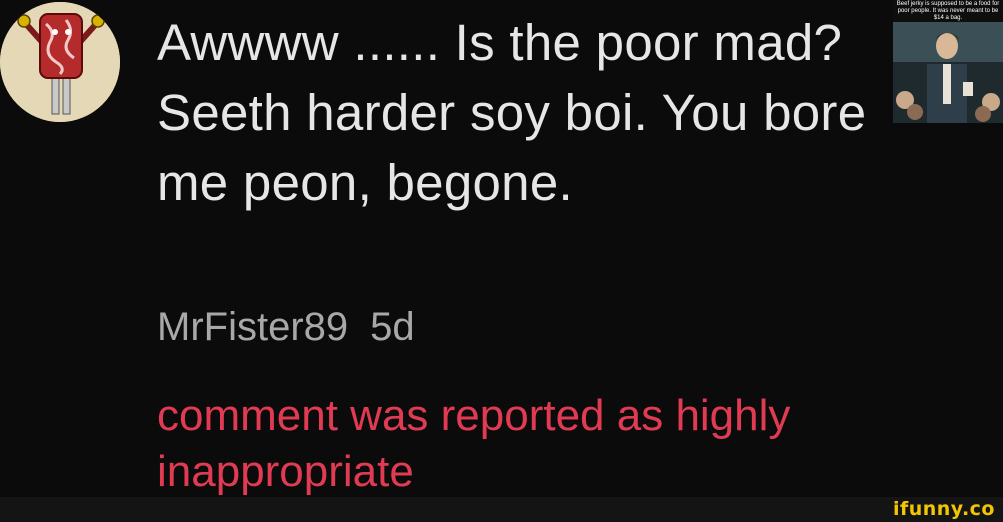 This screenshot has height=522, width=1003. I want to click on ifunny-watermark: ifunny.co, so click(943, 509).